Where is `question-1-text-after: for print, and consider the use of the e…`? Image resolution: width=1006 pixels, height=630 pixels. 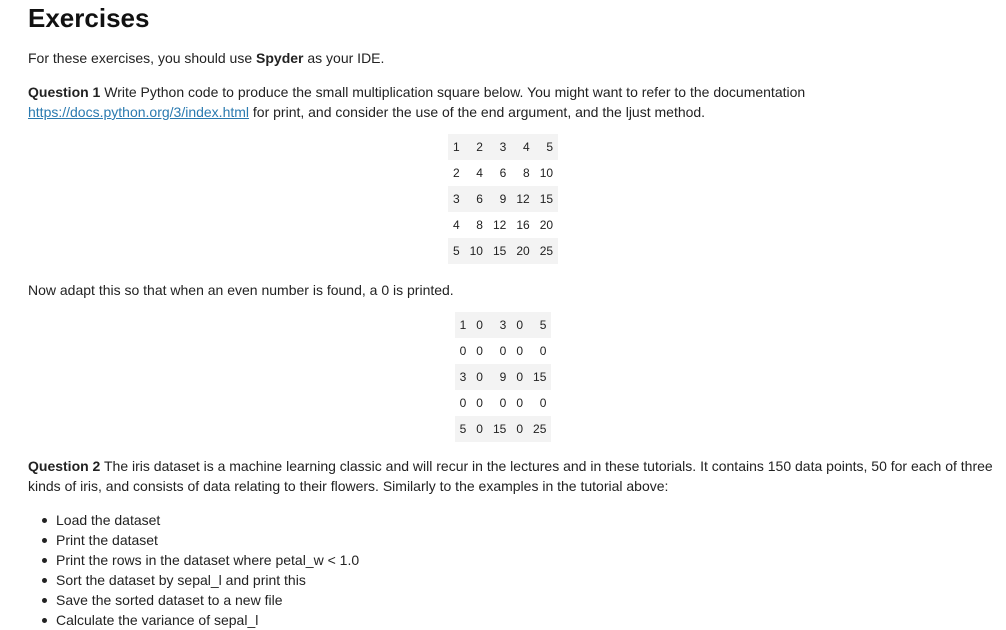 question-1-text-after: for print, and consider the use of the e… is located at coordinates (477, 112).